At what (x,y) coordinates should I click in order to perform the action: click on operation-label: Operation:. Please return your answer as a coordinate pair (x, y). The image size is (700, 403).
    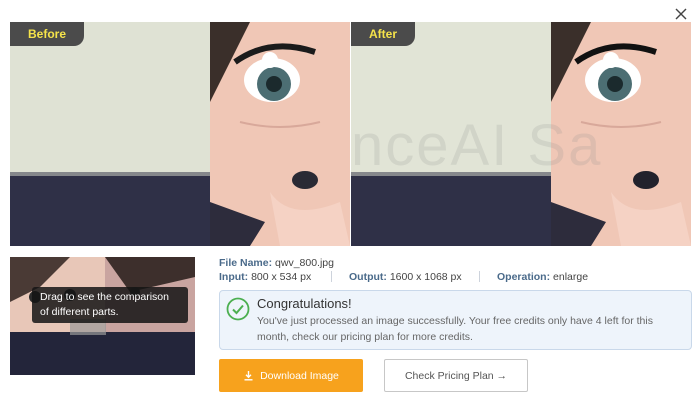
    Looking at the image, I should click on (524, 277).